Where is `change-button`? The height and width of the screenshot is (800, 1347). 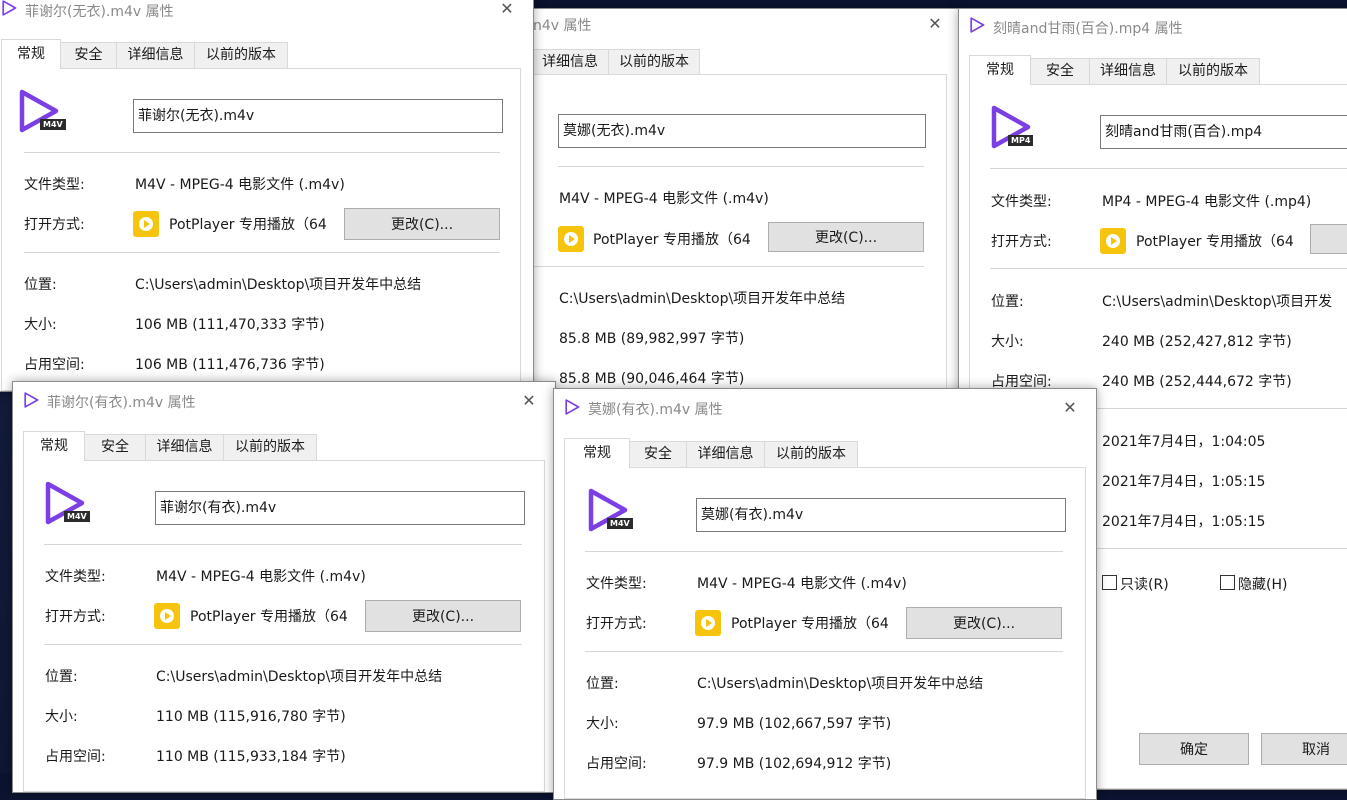
change-button is located at coordinates (1328, 239).